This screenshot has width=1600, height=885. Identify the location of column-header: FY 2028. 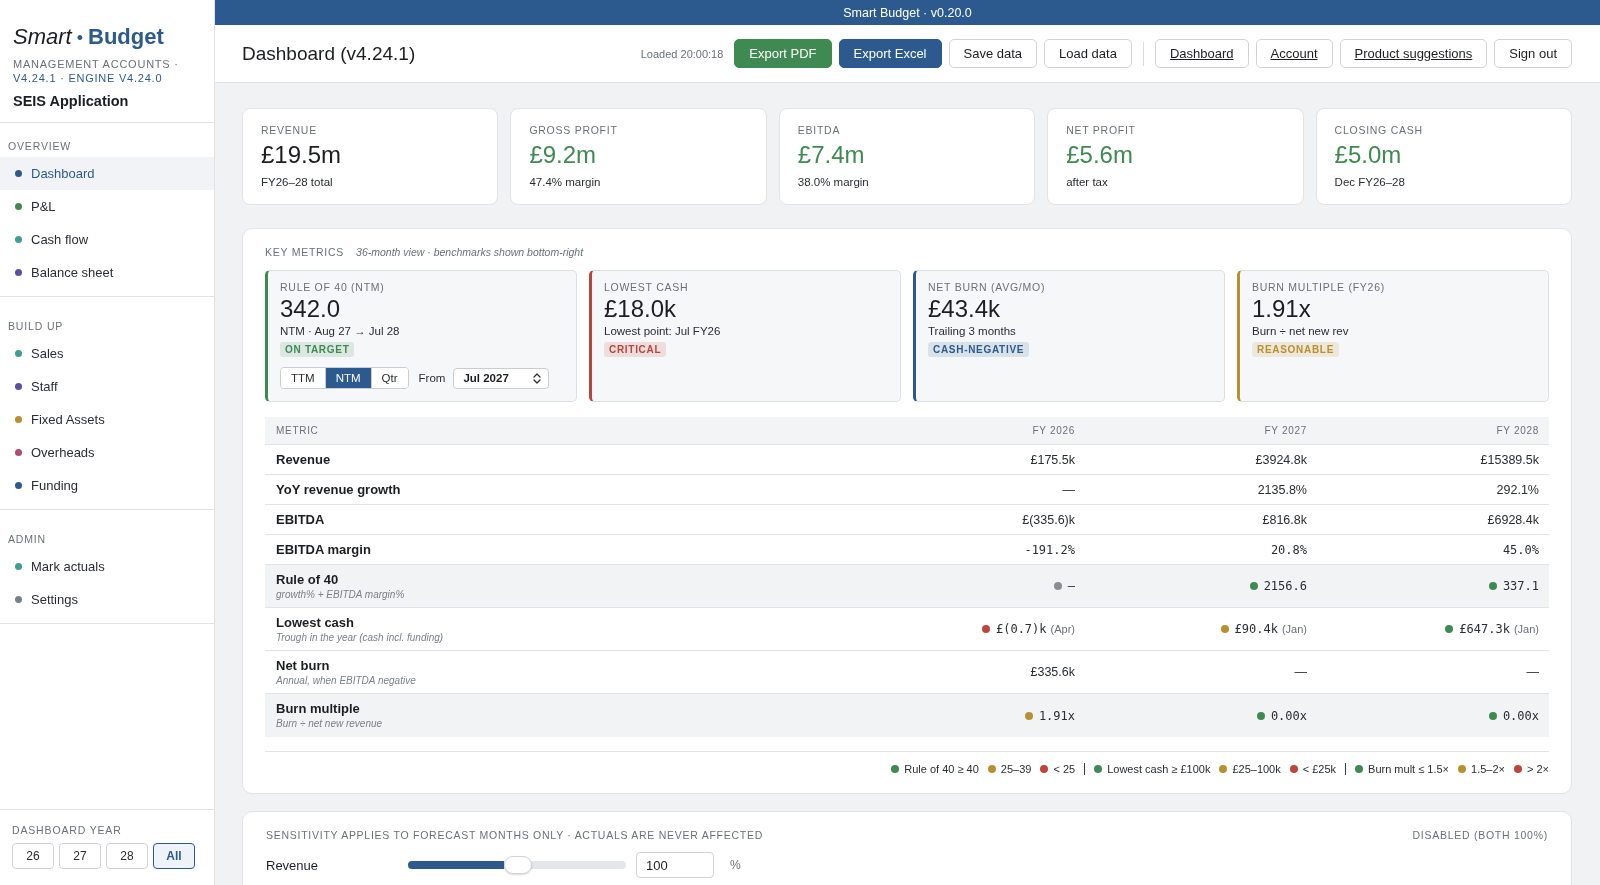
(1517, 430).